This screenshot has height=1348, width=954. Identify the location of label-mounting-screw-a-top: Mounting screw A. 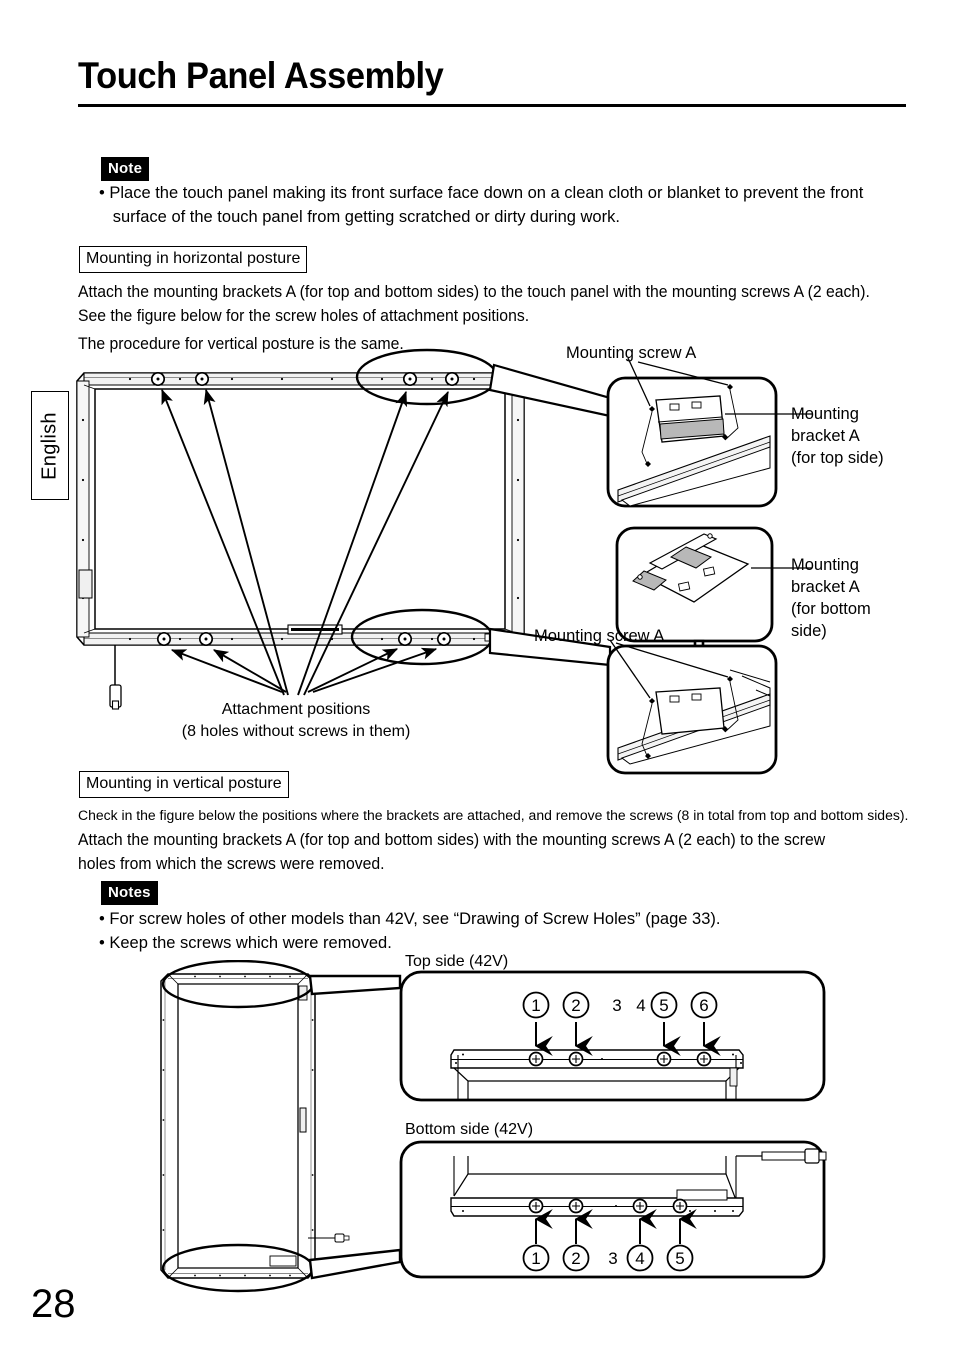
(631, 353).